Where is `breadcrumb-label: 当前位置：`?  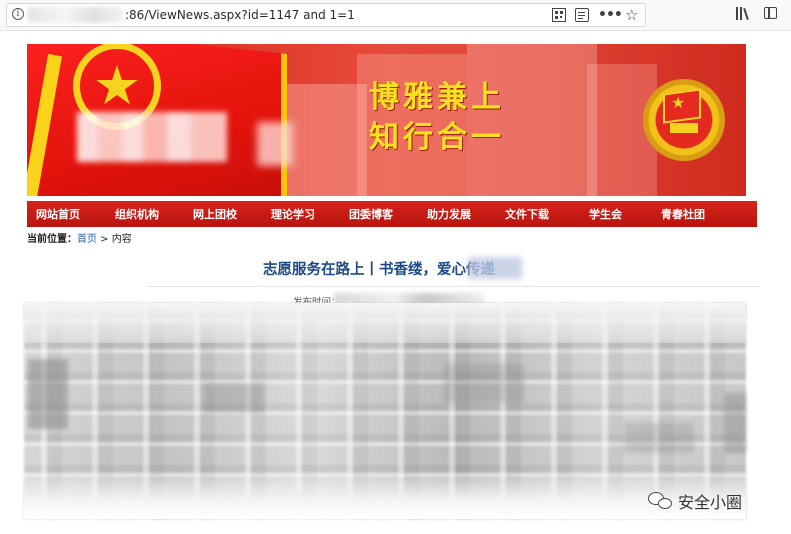 breadcrumb-label: 当前位置： is located at coordinates (52, 239).